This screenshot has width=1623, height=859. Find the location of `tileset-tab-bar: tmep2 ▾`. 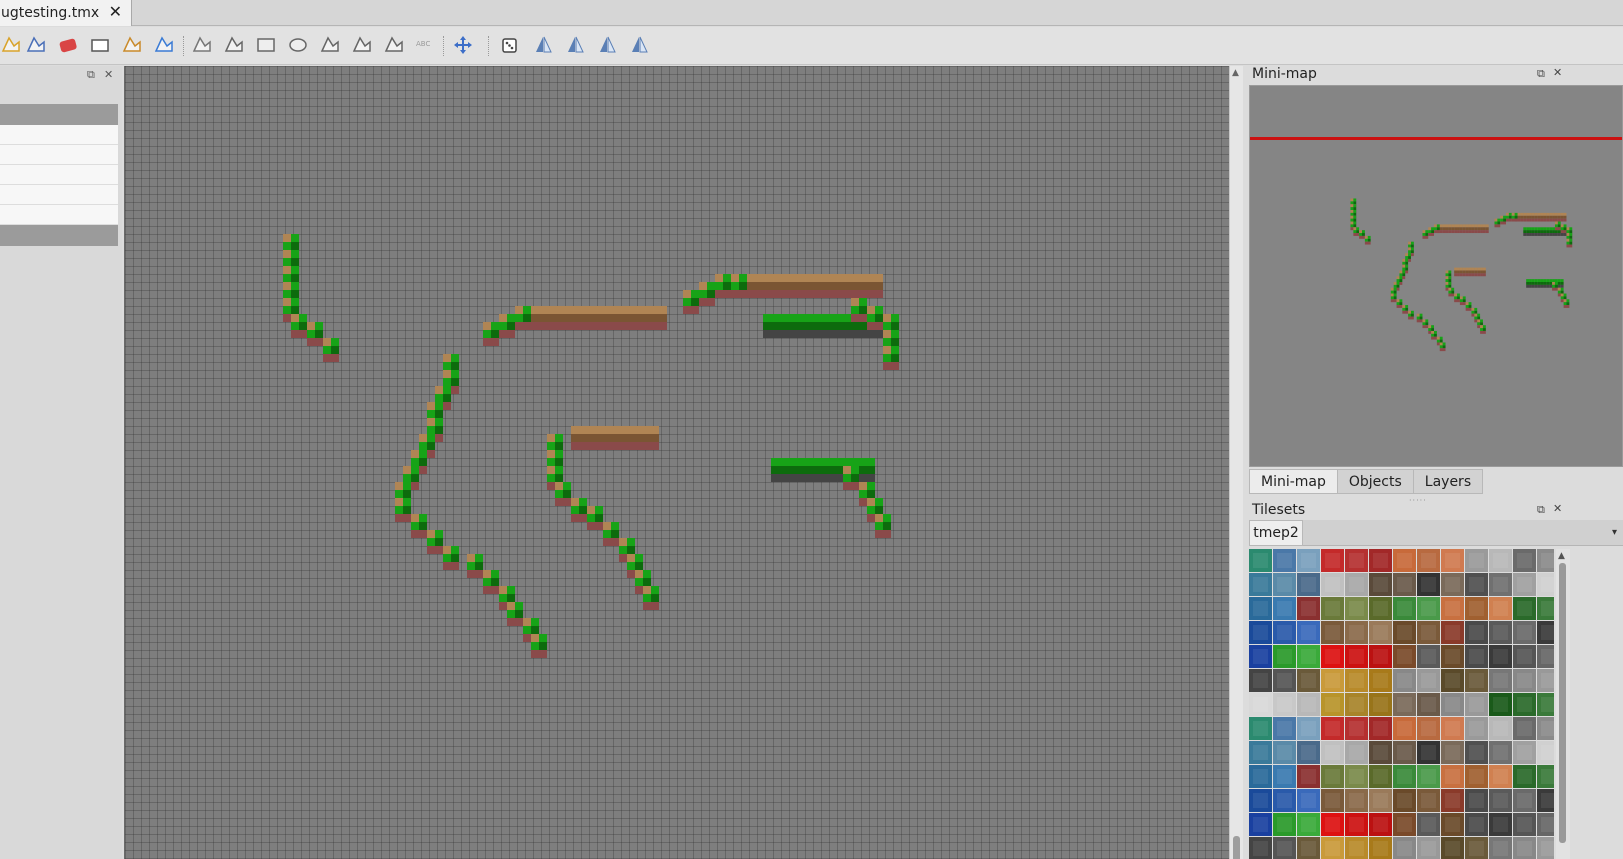

tileset-tab-bar: tmep2 ▾ is located at coordinates (1436, 533).